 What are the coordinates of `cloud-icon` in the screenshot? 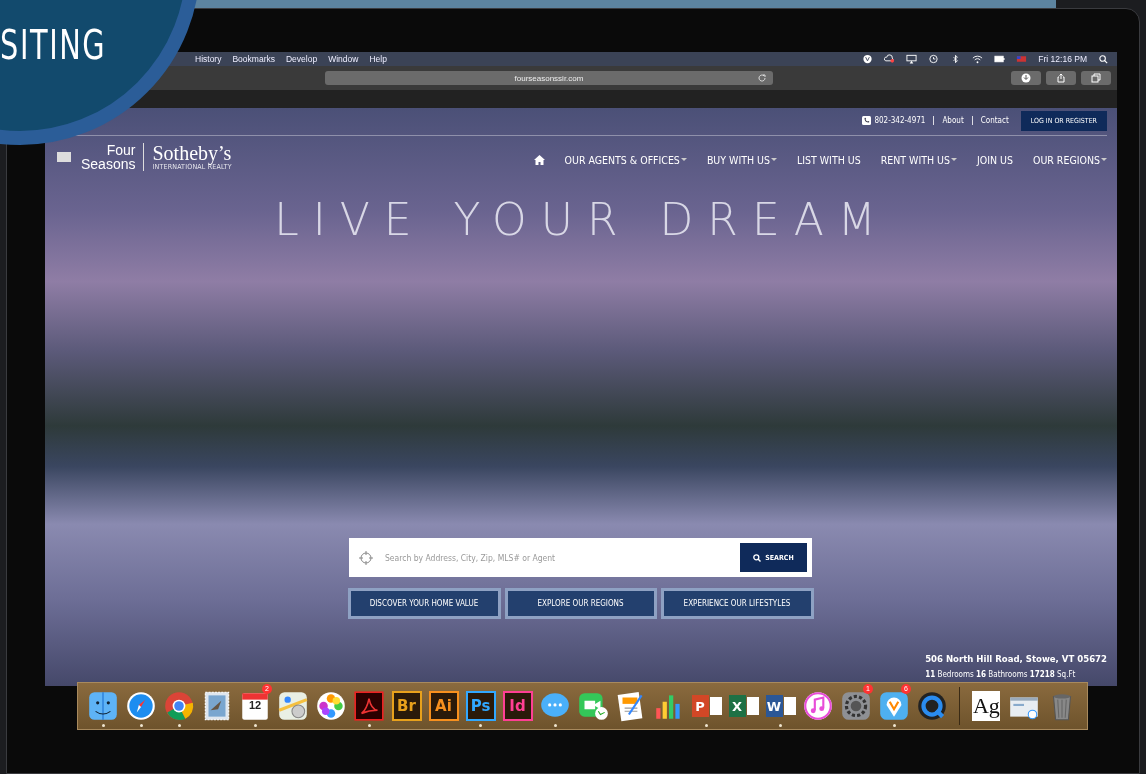 It's located at (890, 59).